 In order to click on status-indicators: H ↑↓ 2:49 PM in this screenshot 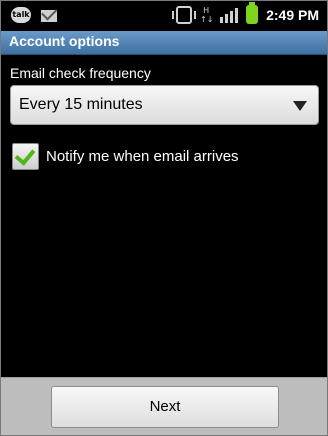, I will do `click(245, 13)`.